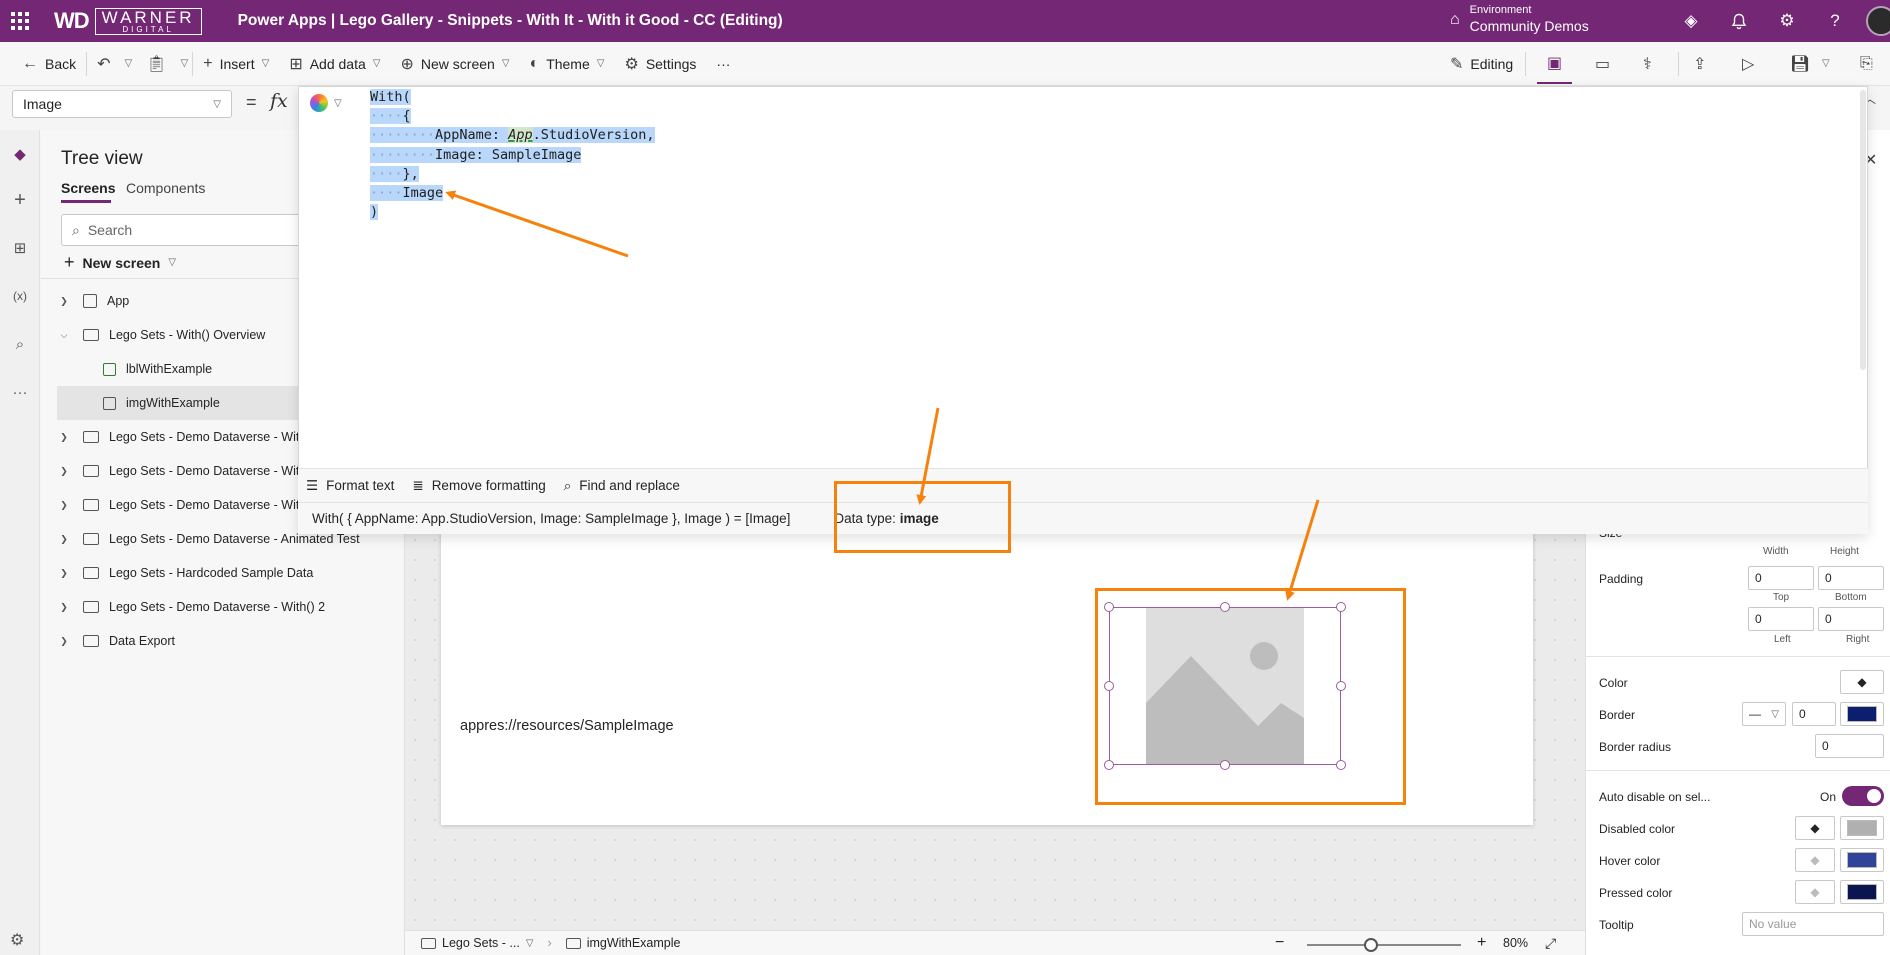 This screenshot has width=1890, height=955. Describe the element at coordinates (1863, 796) in the screenshot. I see `auto-disable-toggle` at that location.